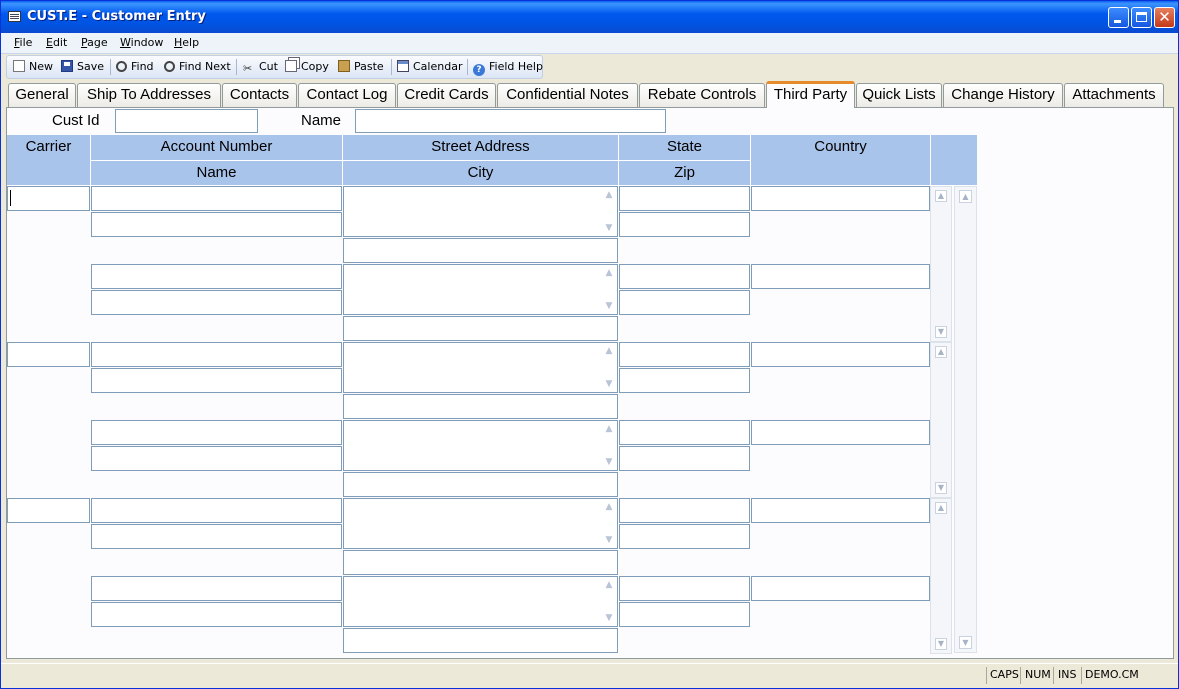  Describe the element at coordinates (567, 95) in the screenshot. I see `tab-confidential-notes: Confidential Notes` at that location.